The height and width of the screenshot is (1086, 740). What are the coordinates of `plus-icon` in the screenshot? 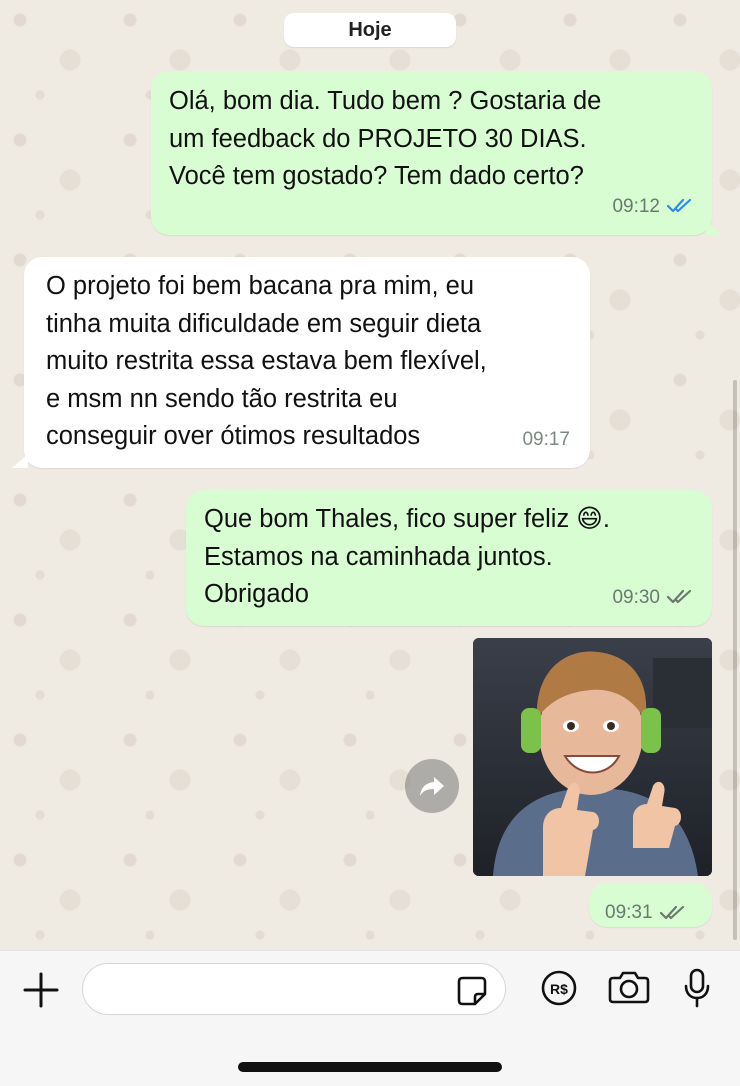 It's located at (41, 990).